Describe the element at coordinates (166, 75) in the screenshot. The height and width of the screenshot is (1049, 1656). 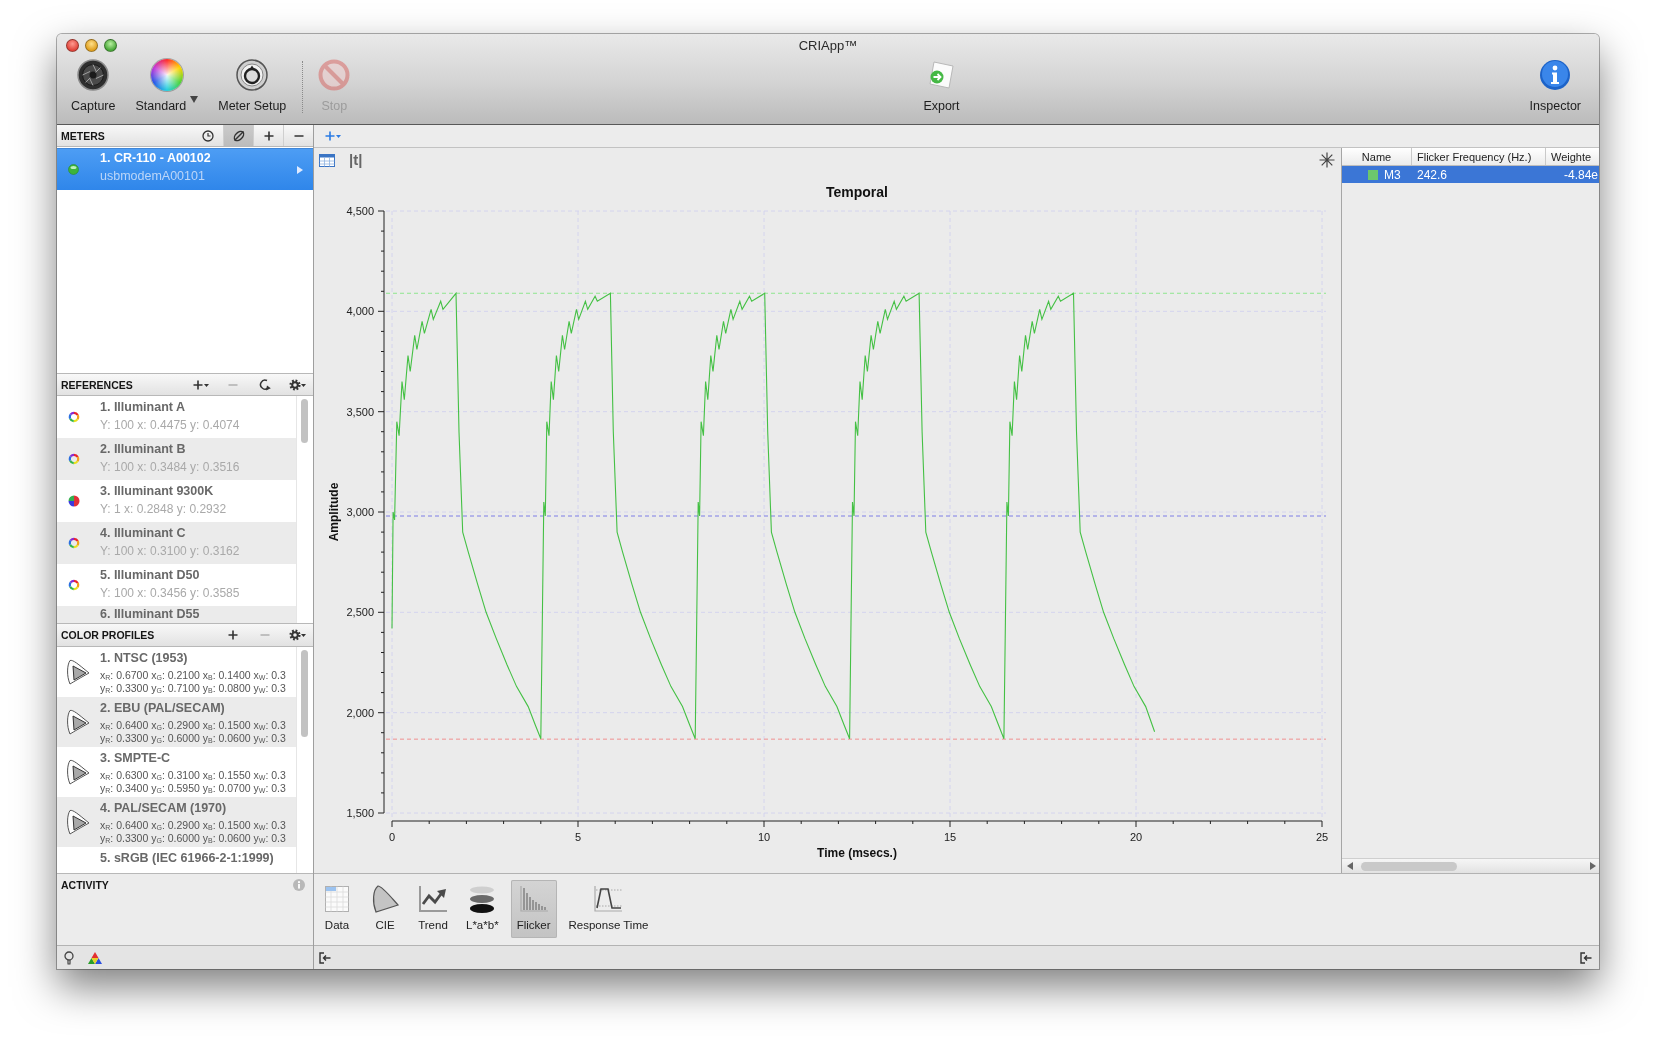
I see `color-wheel-icon` at that location.